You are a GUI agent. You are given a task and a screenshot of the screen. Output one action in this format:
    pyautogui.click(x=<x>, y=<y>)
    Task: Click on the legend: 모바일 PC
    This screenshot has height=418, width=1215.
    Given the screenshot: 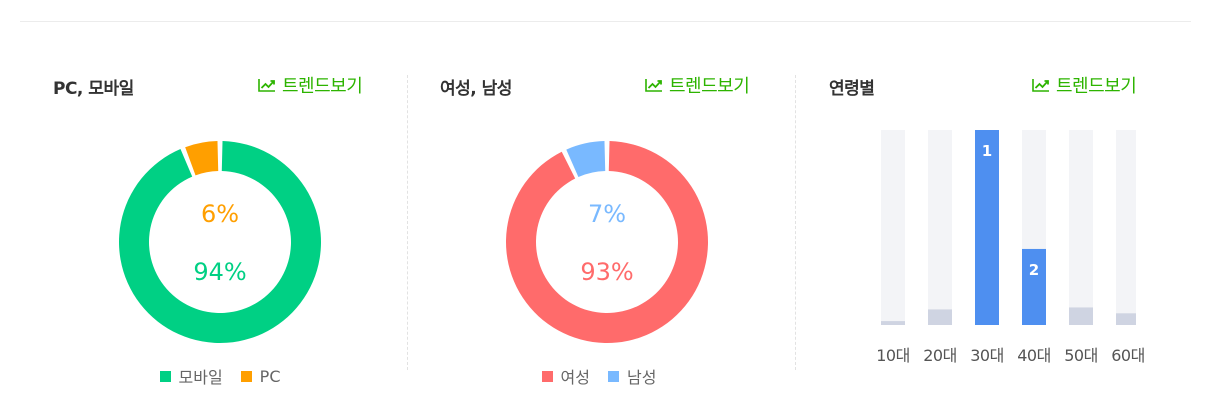 What is the action you would take?
    pyautogui.click(x=205, y=376)
    